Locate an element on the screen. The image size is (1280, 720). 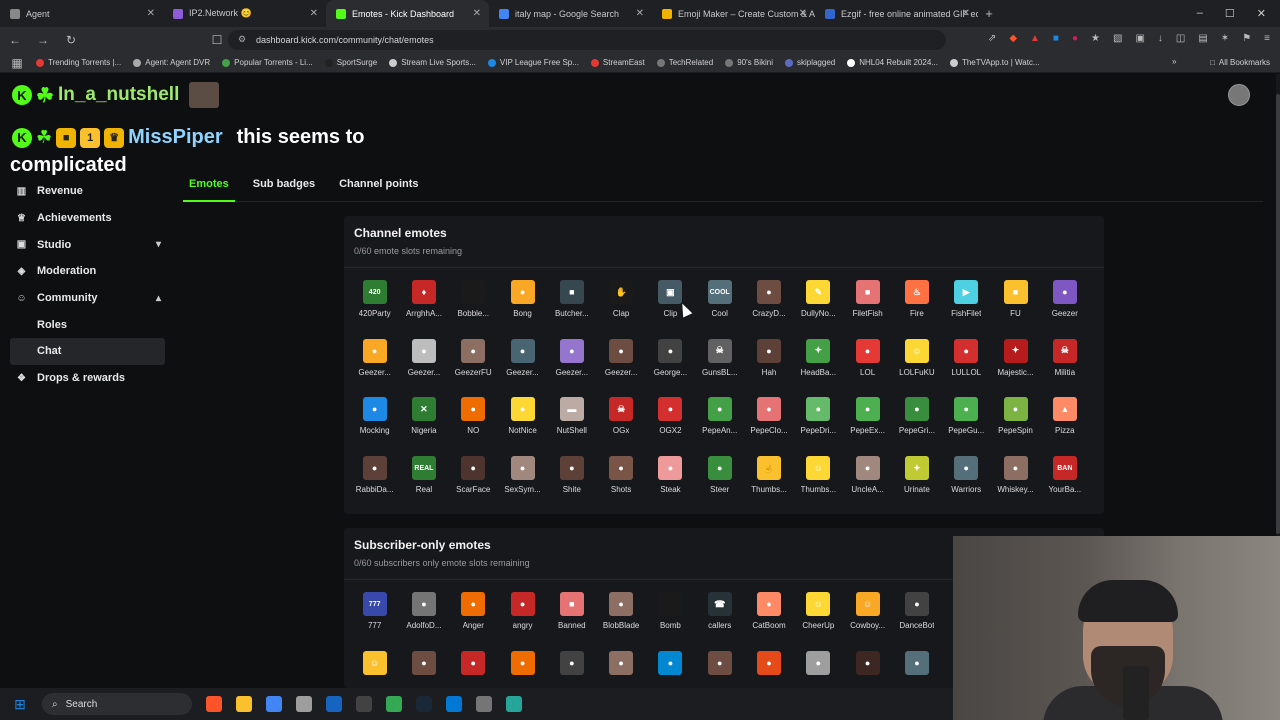
emote-tile: ● Shite is located at coordinates (571, 479).